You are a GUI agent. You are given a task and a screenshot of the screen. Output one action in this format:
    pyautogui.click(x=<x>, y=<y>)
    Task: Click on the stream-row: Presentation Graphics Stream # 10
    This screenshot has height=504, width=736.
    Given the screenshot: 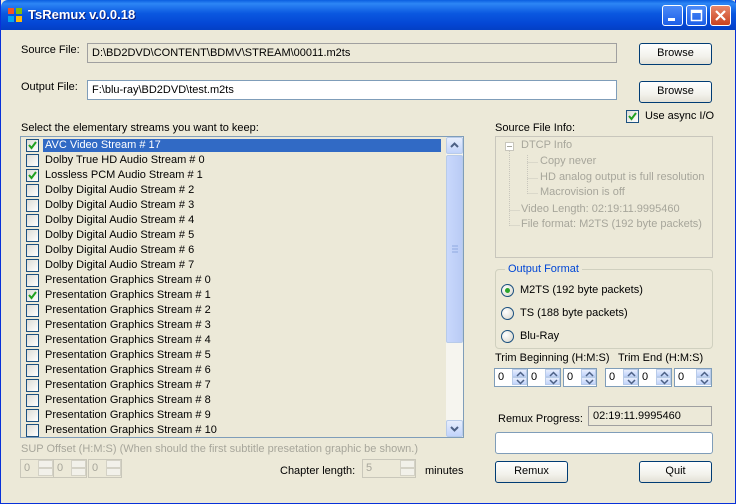 What is the action you would take?
    pyautogui.click(x=232, y=430)
    